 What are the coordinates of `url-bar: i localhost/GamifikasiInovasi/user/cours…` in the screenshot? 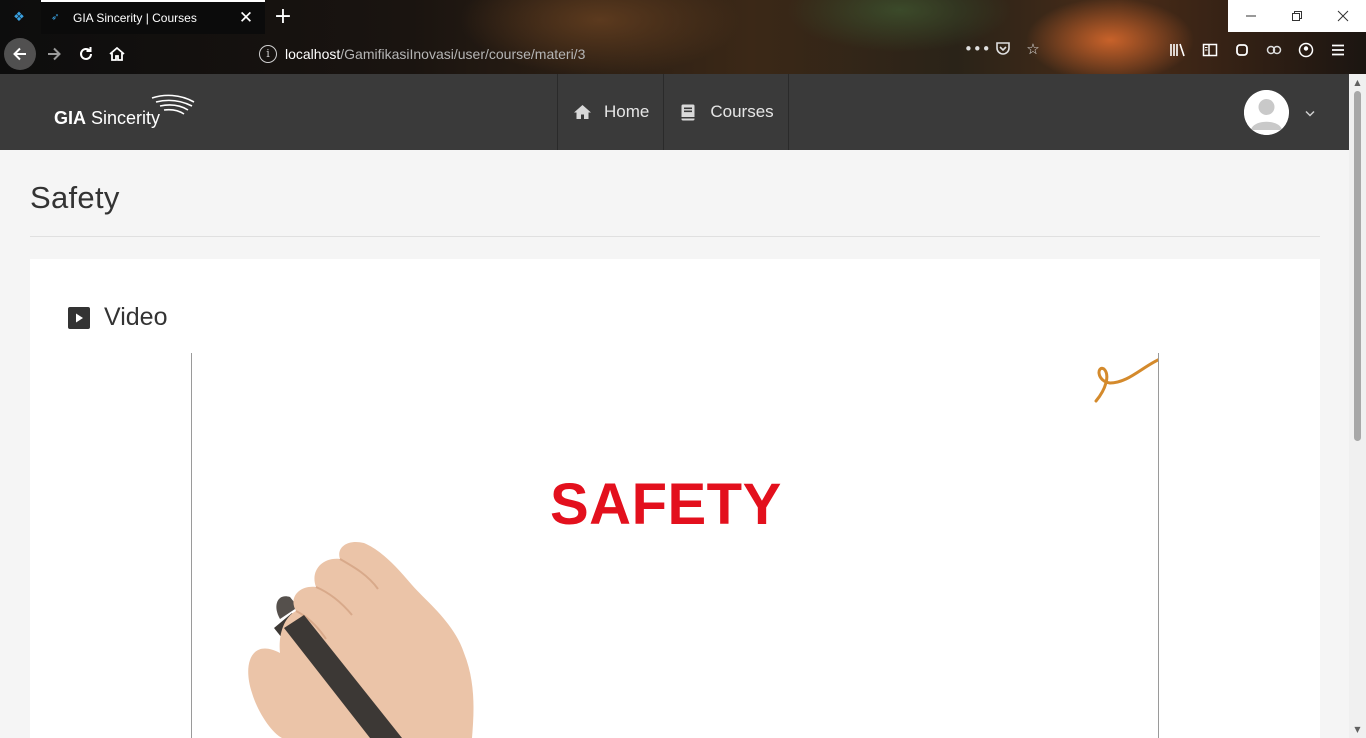 It's located at (650, 54).